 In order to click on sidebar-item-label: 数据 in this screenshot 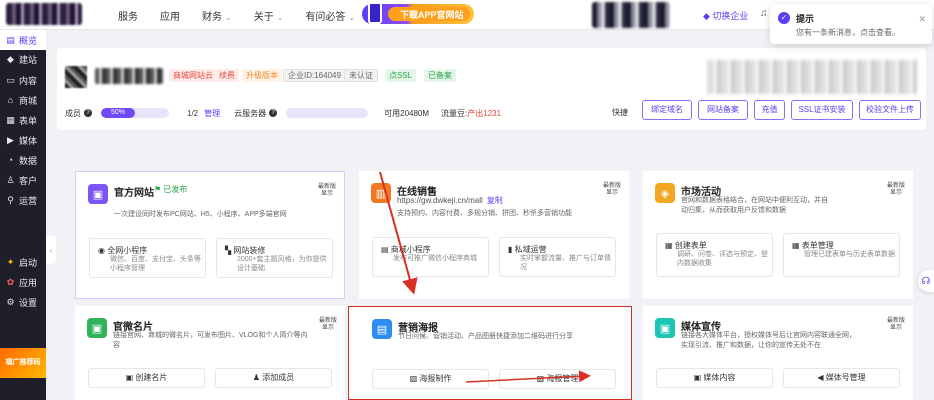, I will do `click(28, 160)`.